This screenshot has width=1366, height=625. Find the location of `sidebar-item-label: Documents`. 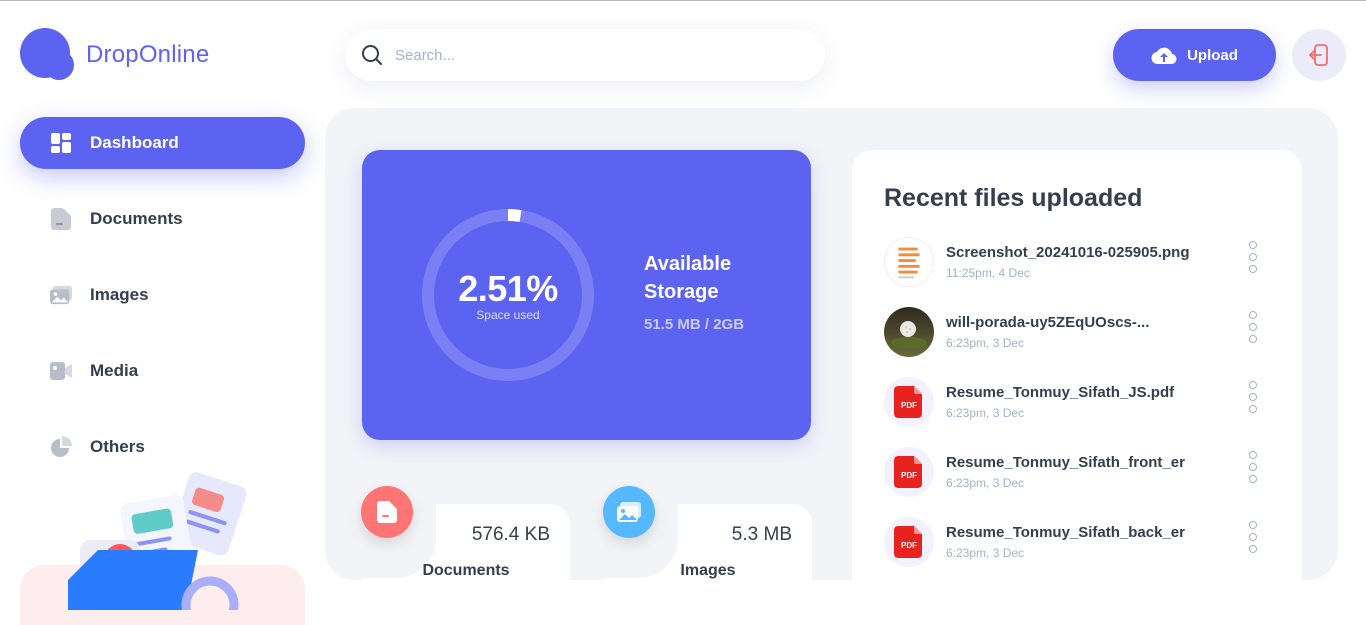

sidebar-item-label: Documents is located at coordinates (136, 218).